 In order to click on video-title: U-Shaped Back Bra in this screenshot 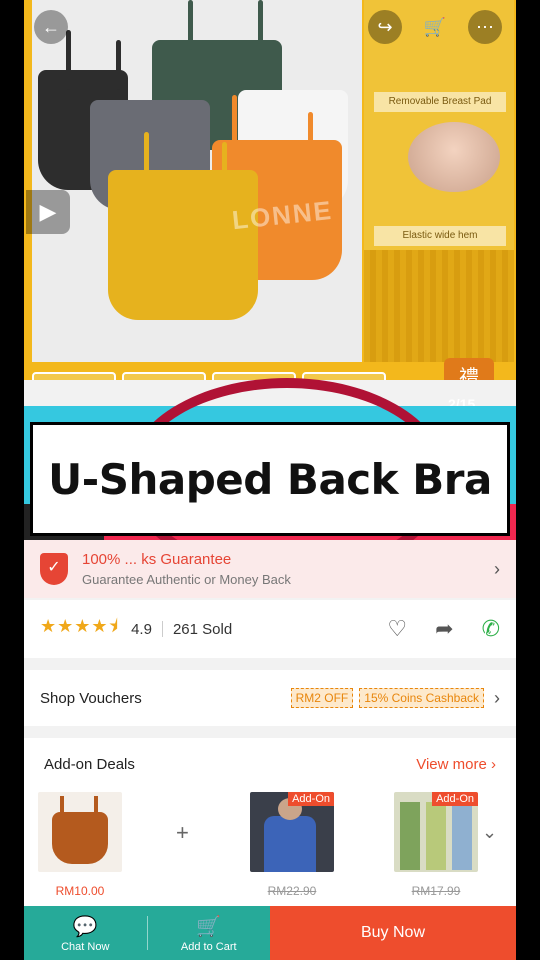, I will do `click(270, 479)`.